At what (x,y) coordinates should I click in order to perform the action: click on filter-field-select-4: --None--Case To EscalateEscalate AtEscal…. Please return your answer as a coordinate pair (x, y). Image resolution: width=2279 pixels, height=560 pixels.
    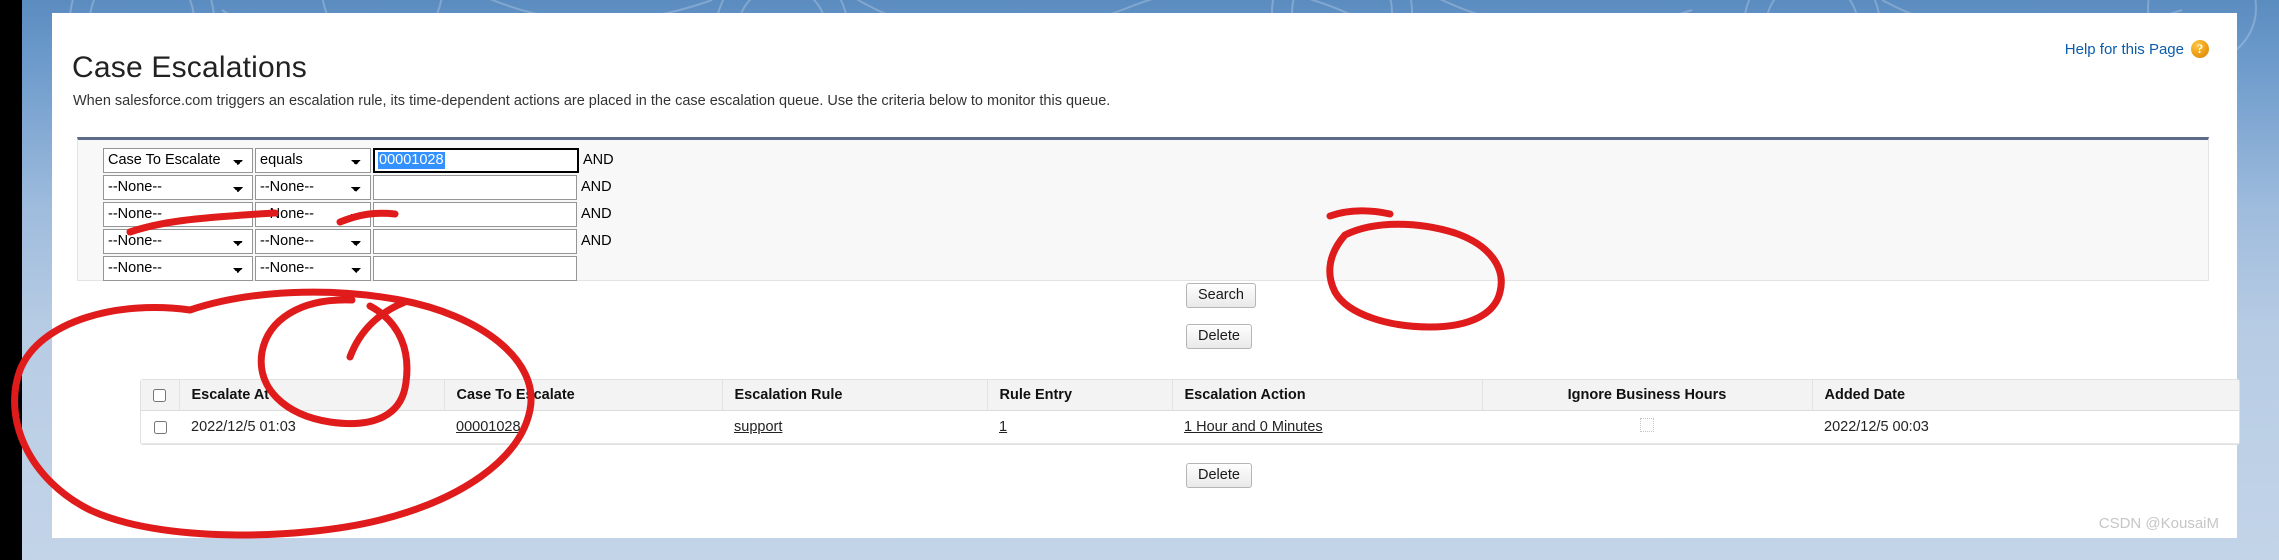
    Looking at the image, I should click on (178, 241).